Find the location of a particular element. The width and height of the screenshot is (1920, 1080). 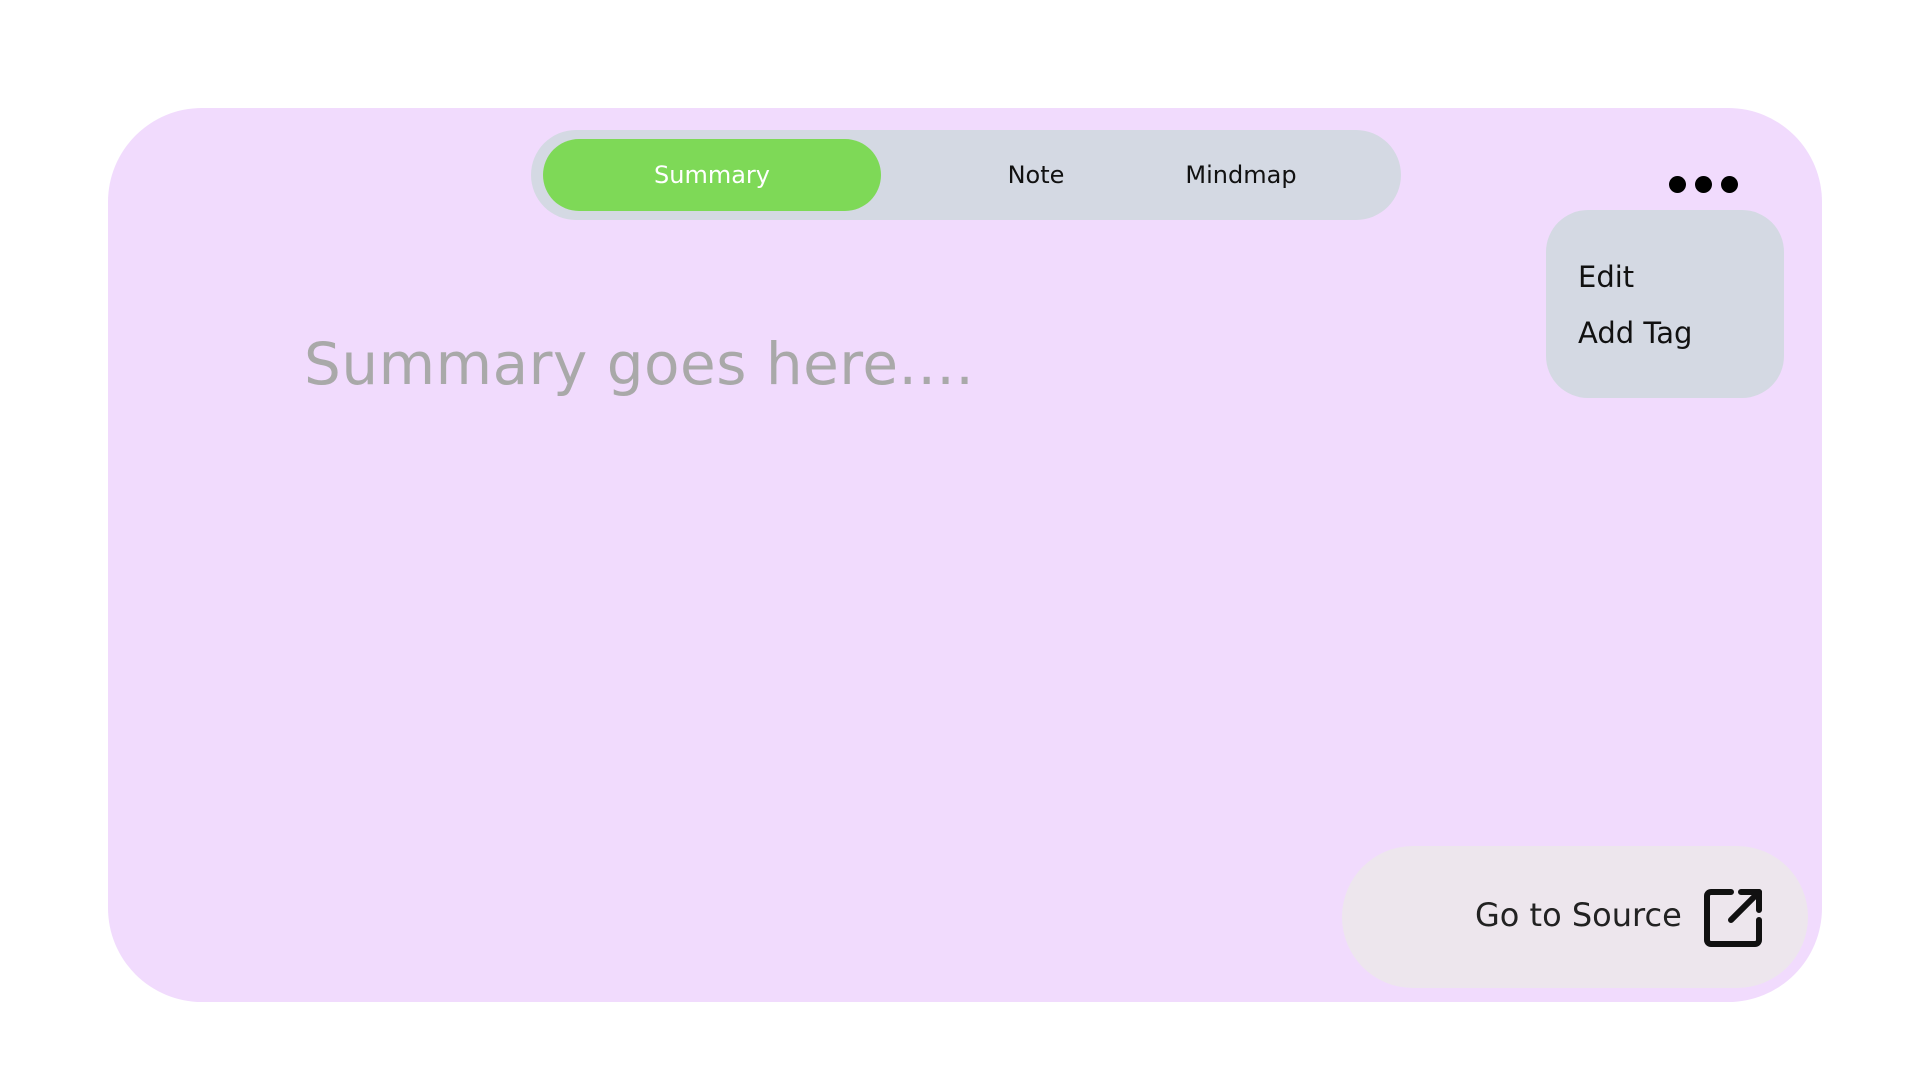

tab-summary: Summary is located at coordinates (712, 175).